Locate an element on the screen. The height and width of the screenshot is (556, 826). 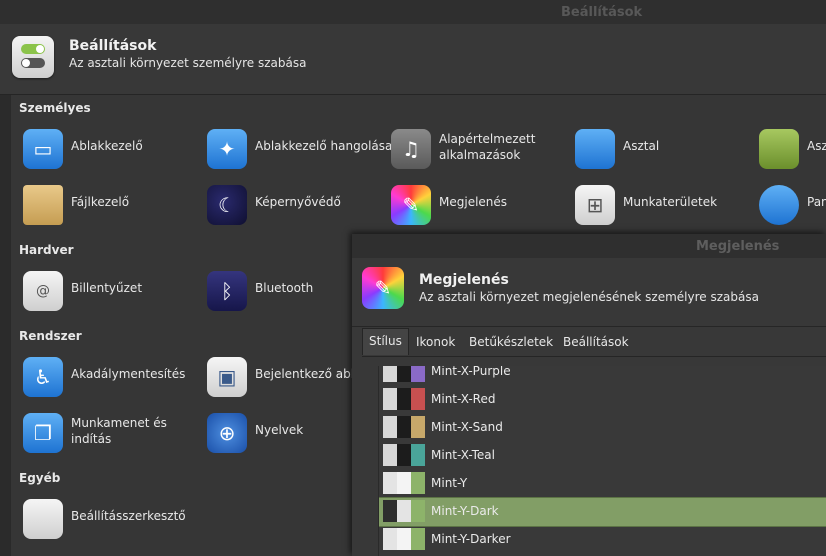
tab-icons: Ikonok is located at coordinates (435, 342).